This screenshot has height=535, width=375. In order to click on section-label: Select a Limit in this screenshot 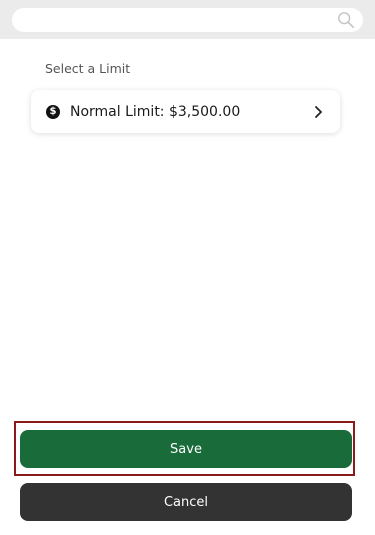, I will do `click(88, 68)`.